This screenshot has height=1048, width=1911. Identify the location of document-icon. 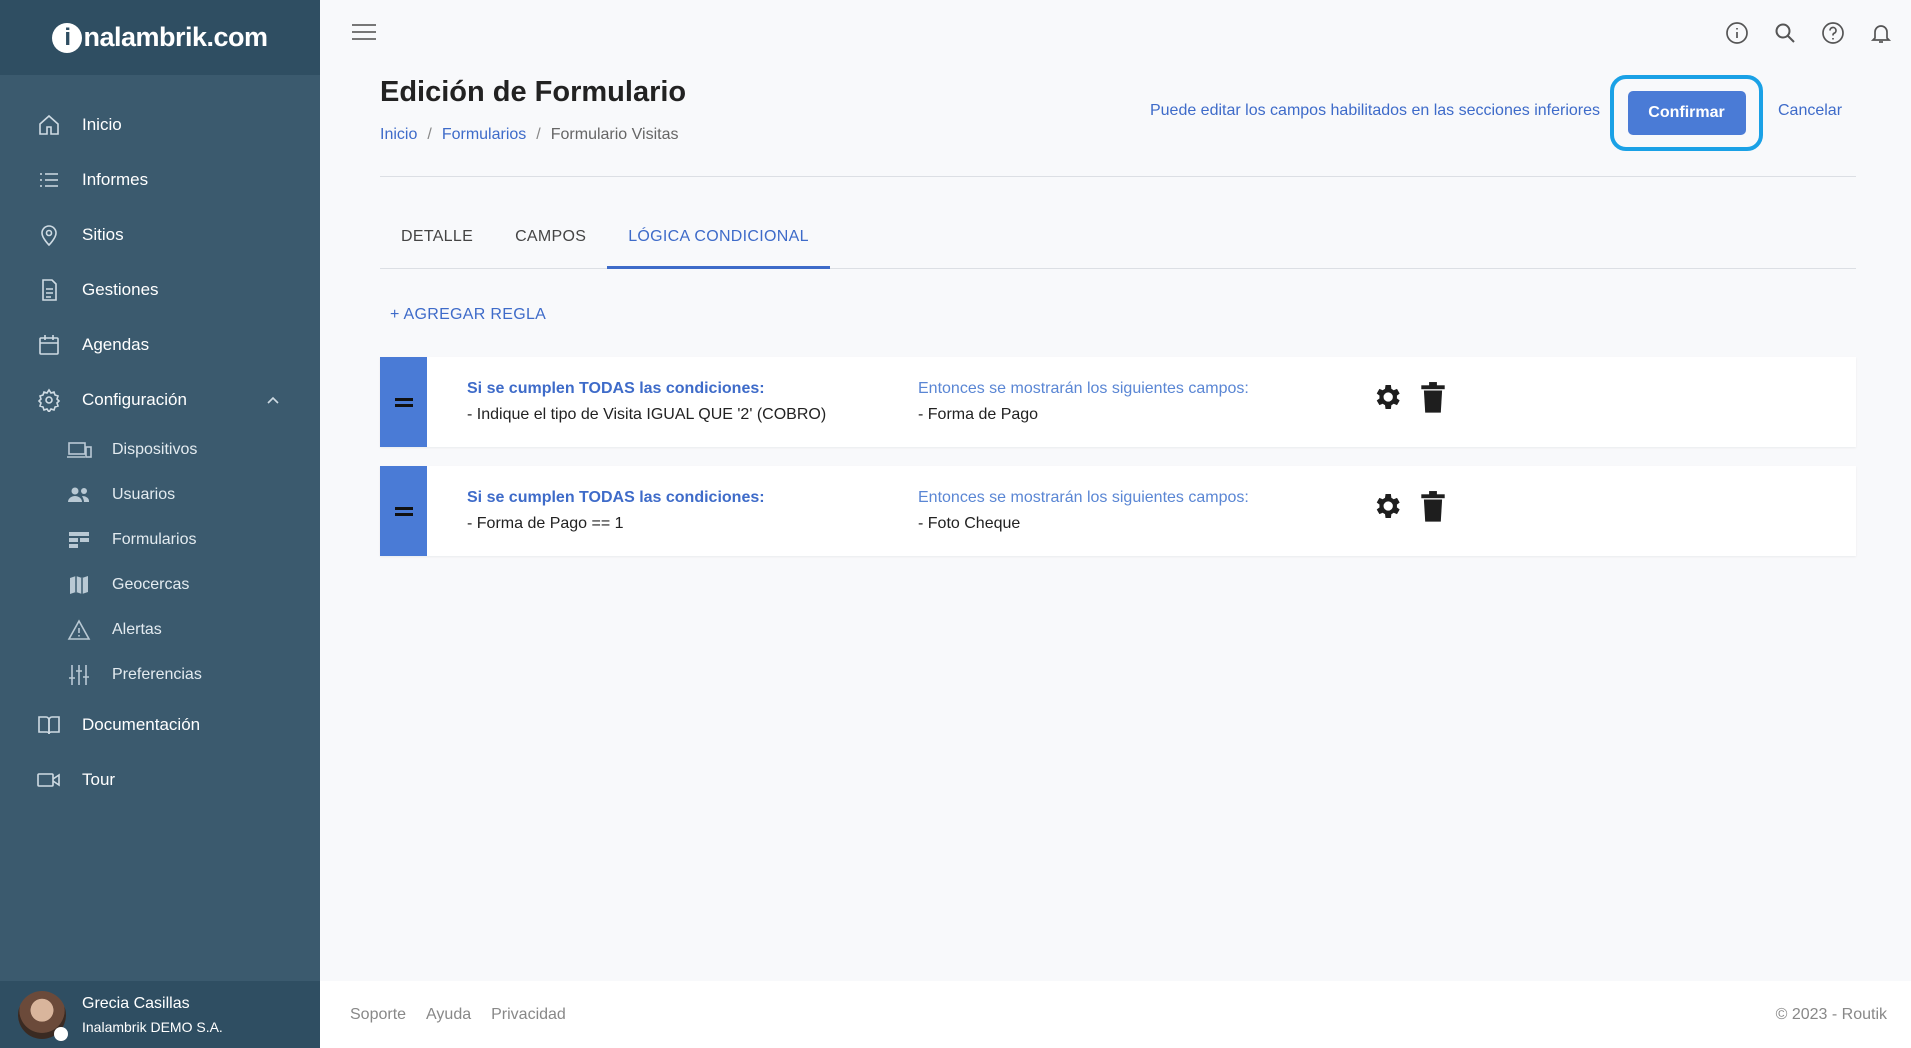
(49, 290).